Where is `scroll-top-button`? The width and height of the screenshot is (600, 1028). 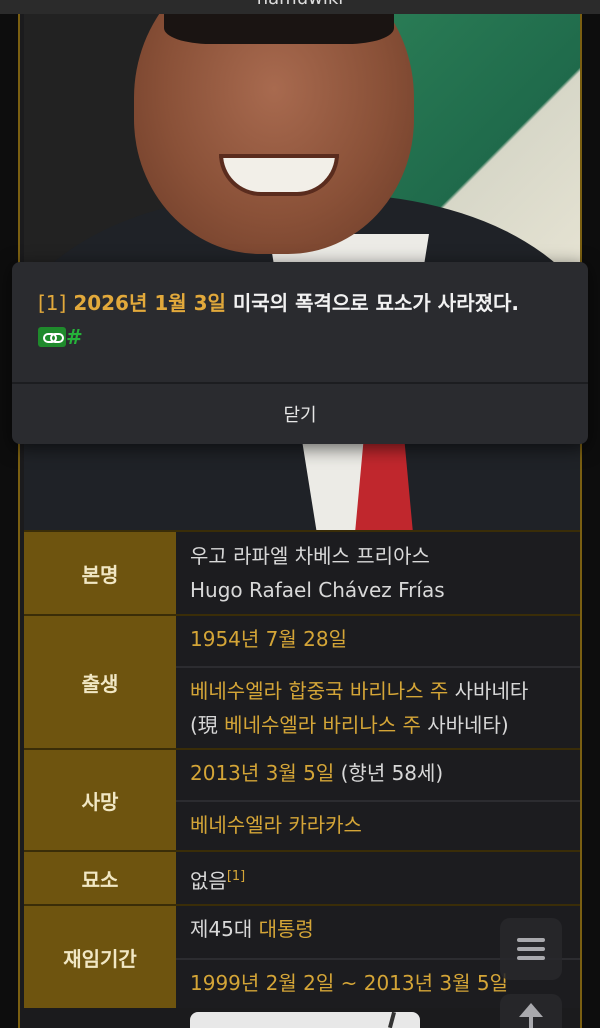
scroll-top-button is located at coordinates (531, 1011).